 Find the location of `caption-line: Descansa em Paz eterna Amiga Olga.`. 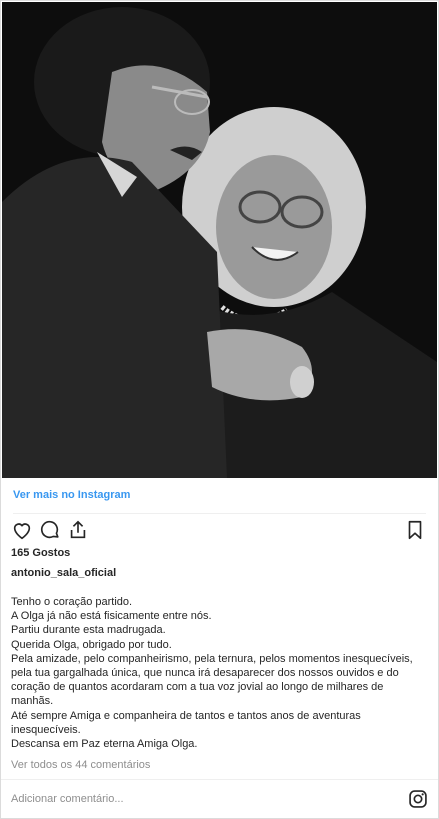

caption-line: Descansa em Paz eterna Amiga Olga. is located at coordinates (104, 744).